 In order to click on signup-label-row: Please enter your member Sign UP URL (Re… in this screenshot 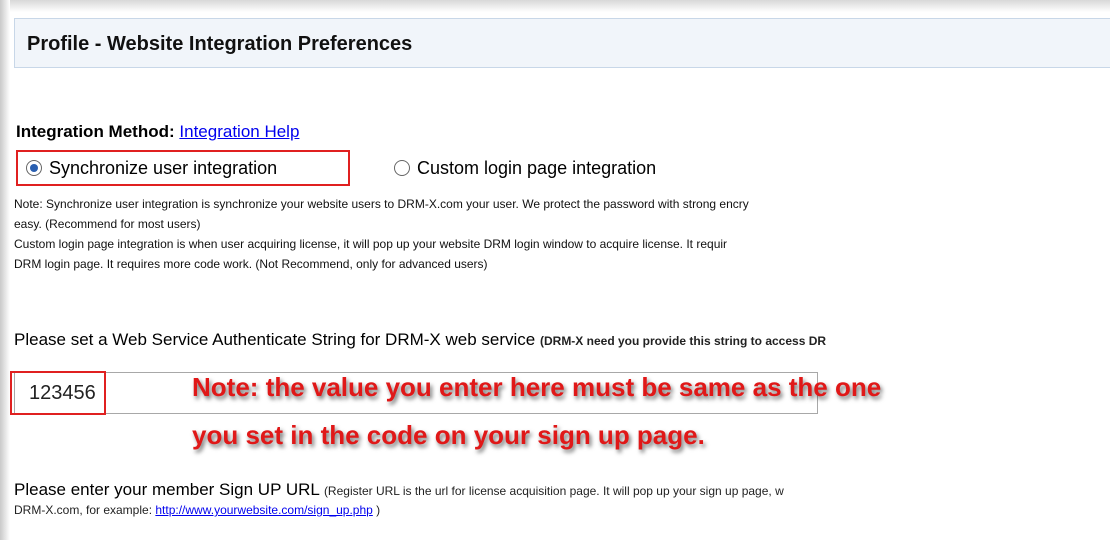, I will do `click(399, 490)`.